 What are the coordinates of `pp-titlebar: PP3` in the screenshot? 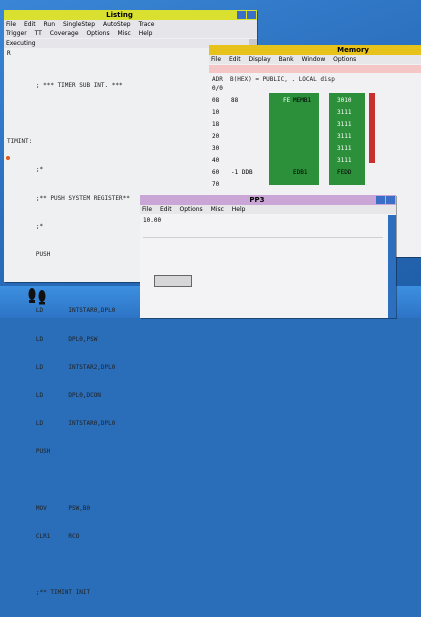 It's located at (268, 200).